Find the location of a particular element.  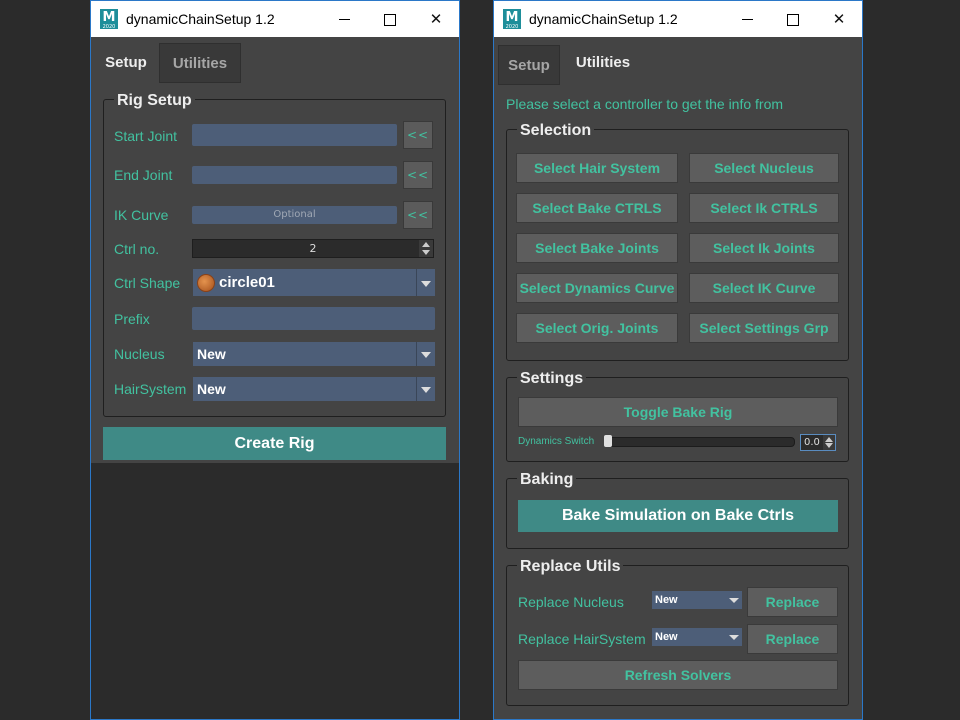

replace-hairsystem-value: New is located at coordinates (666, 637).